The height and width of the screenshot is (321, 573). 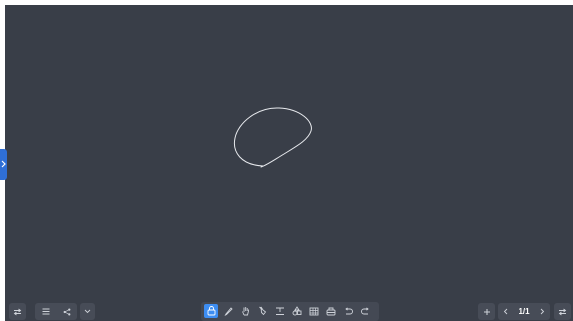 I want to click on side-panel-toggle, so click(x=3, y=164).